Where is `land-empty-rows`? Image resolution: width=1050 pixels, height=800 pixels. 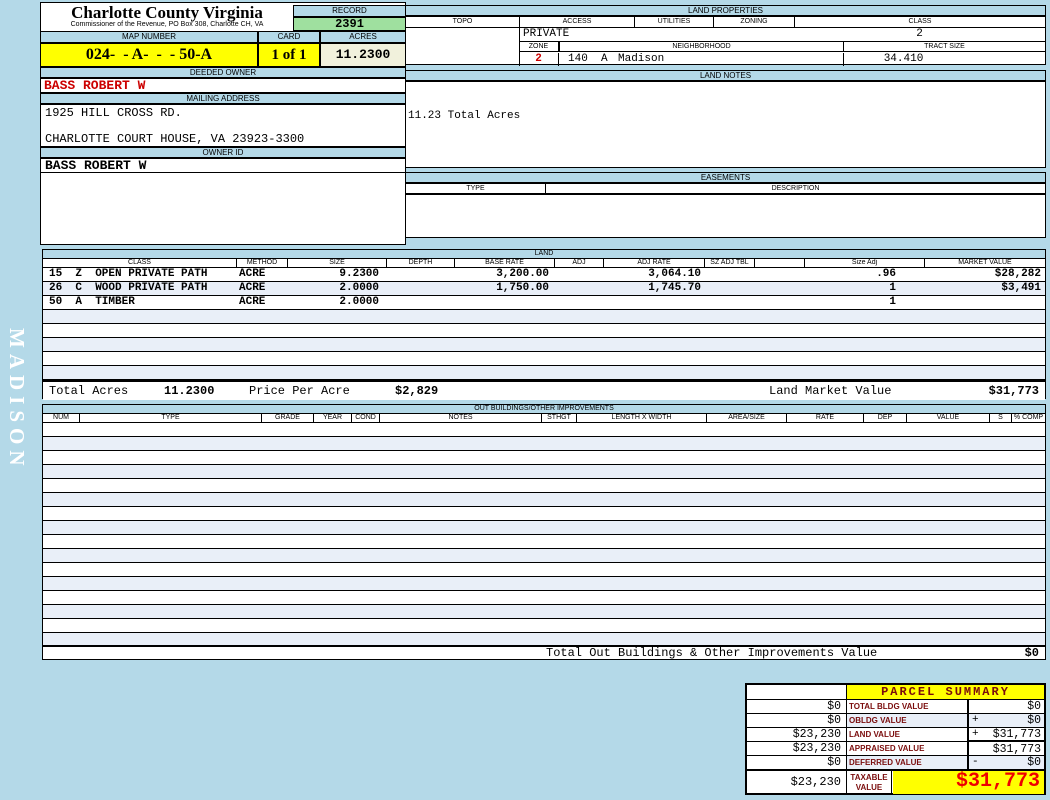 land-empty-rows is located at coordinates (544, 345).